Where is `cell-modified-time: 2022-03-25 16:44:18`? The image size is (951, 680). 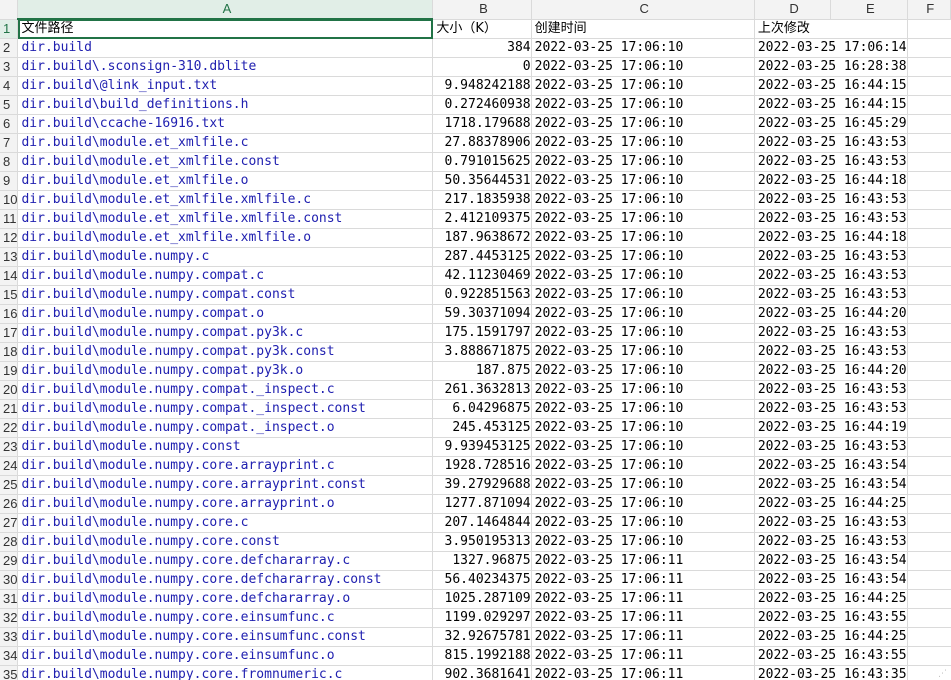 cell-modified-time: 2022-03-25 16:44:18 is located at coordinates (831, 238).